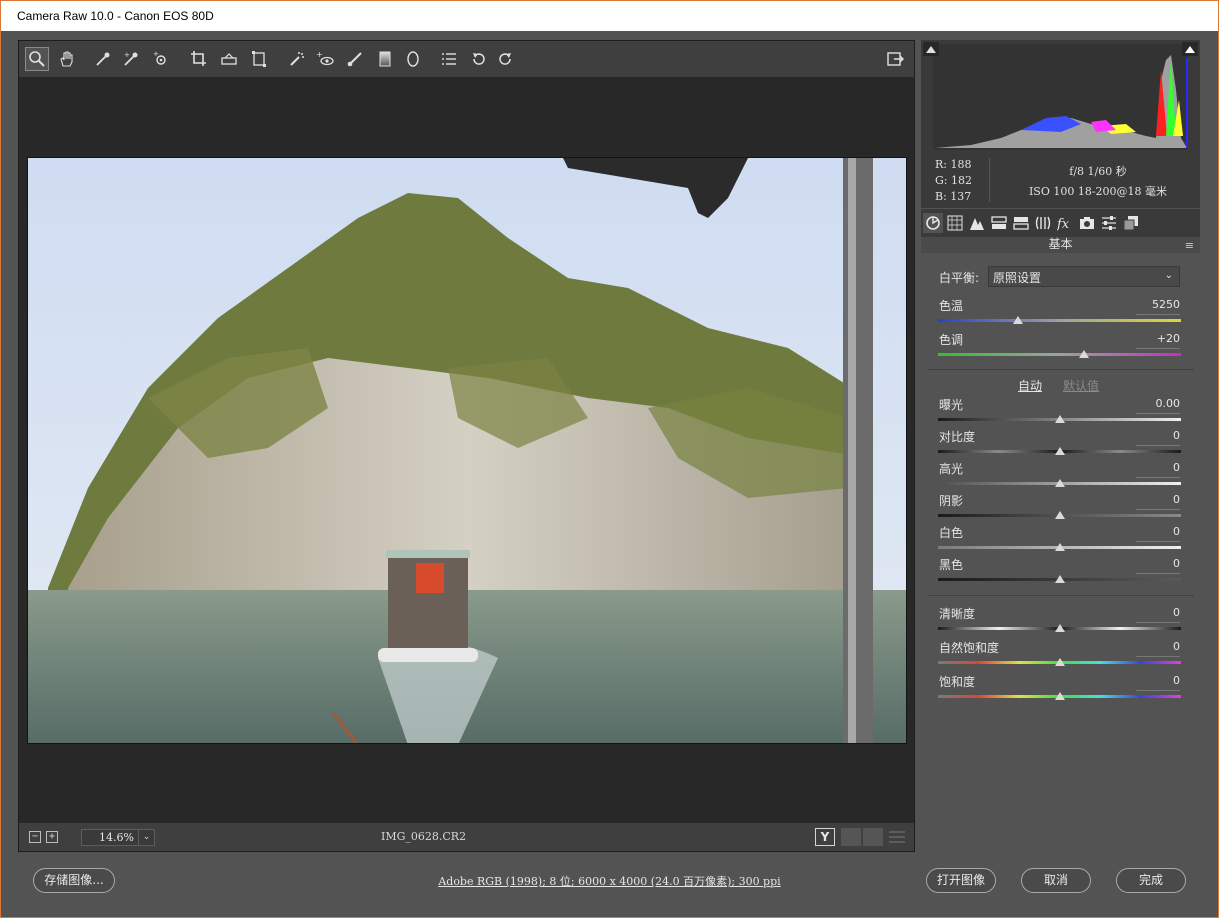 This screenshot has height=918, width=1219. I want to click on white-balance-tool-icon, so click(103, 59).